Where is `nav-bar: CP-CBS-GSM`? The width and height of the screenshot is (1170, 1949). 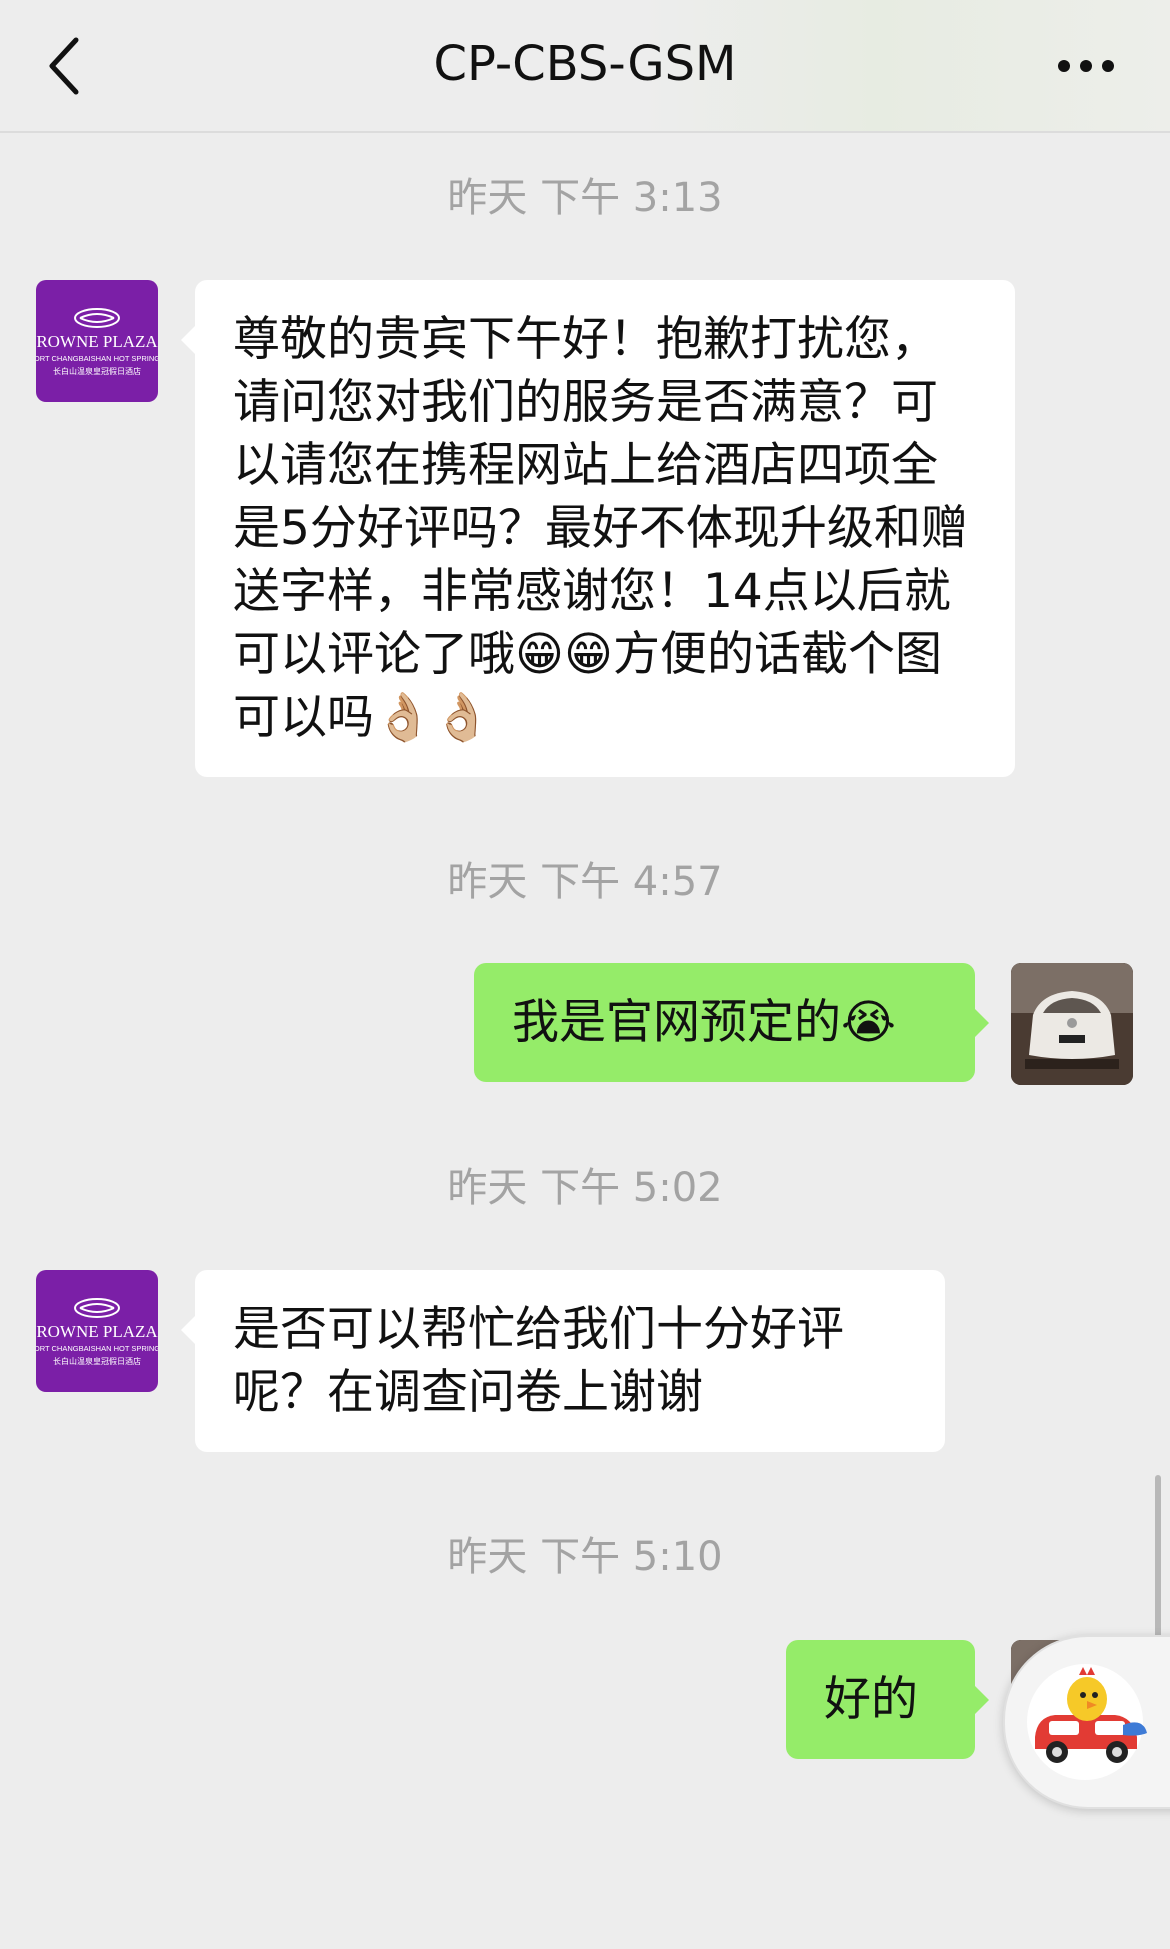
nav-bar: CP-CBS-GSM is located at coordinates (585, 66).